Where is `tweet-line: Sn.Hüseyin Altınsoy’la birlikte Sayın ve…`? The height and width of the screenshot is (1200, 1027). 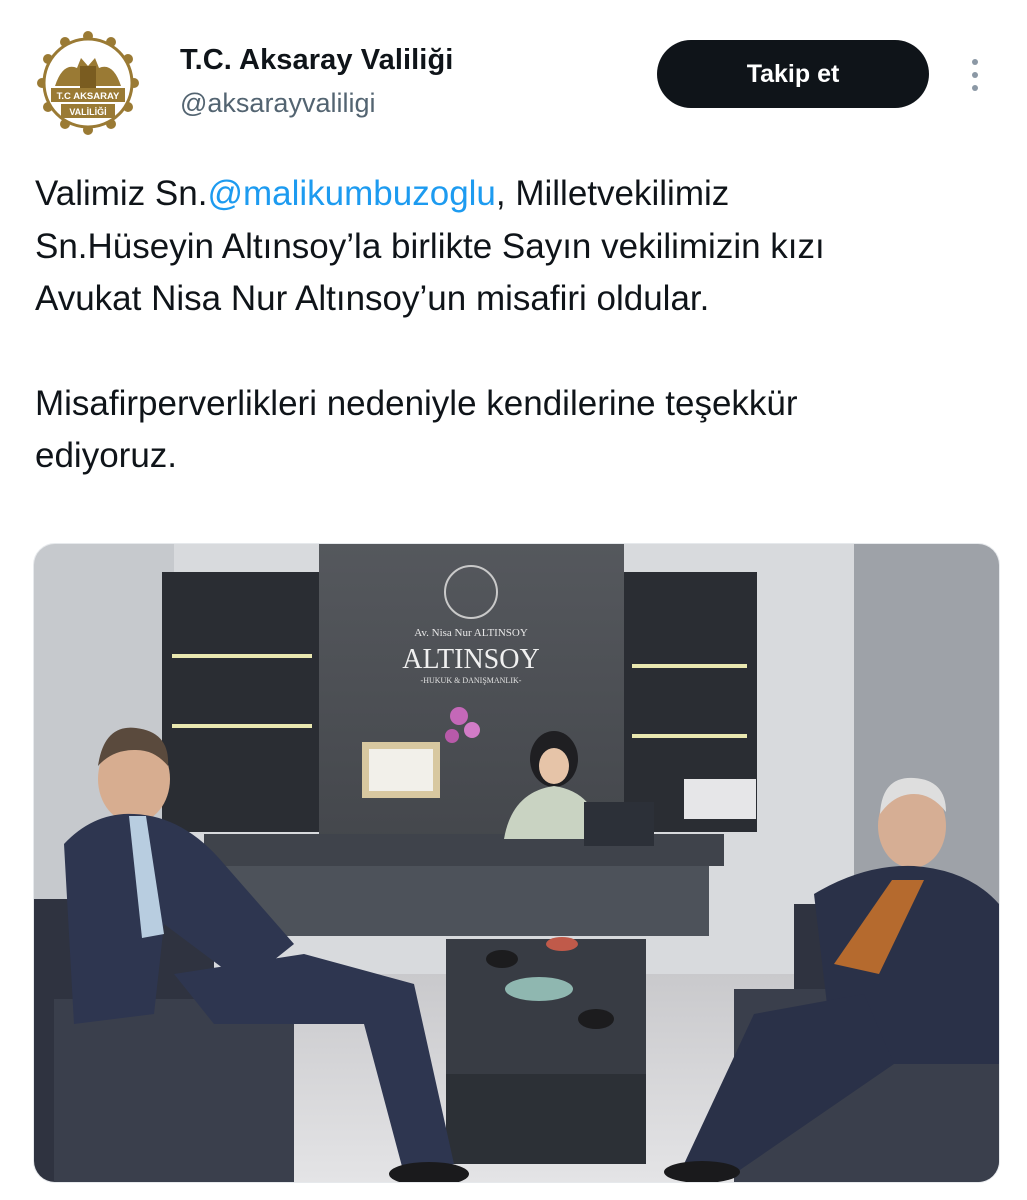
tweet-line: Sn.Hüseyin Altınsoy’la birlikte Sayın ve… is located at coordinates (430, 246).